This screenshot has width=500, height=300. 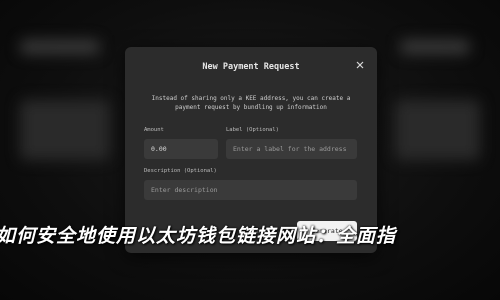 What do you see at coordinates (180, 171) in the screenshot?
I see `description-field-label: Description (Optional)` at bounding box center [180, 171].